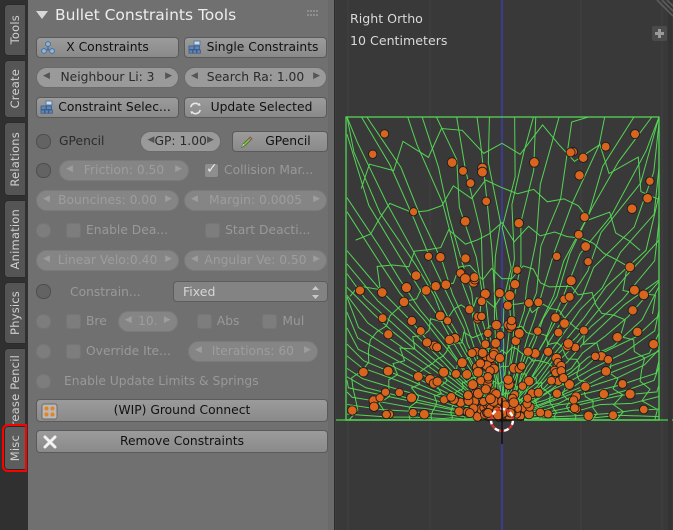 The image size is (673, 530). What do you see at coordinates (195, 109) in the screenshot?
I see `refresh-icon` at bounding box center [195, 109].